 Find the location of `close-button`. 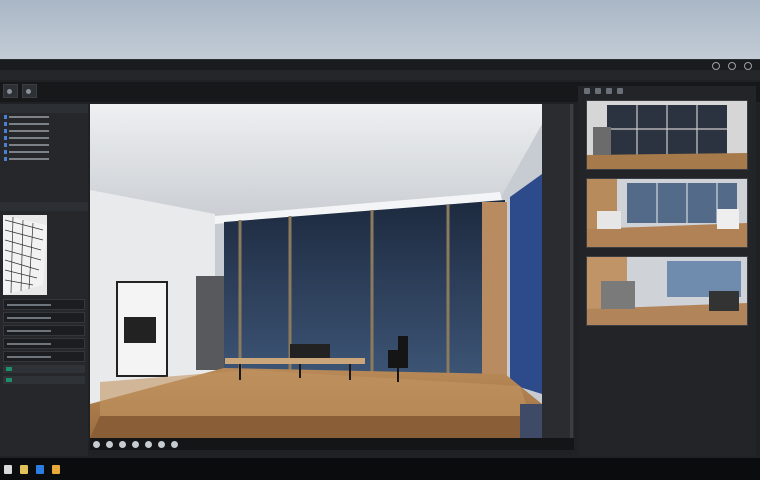

close-button is located at coordinates (748, 66).